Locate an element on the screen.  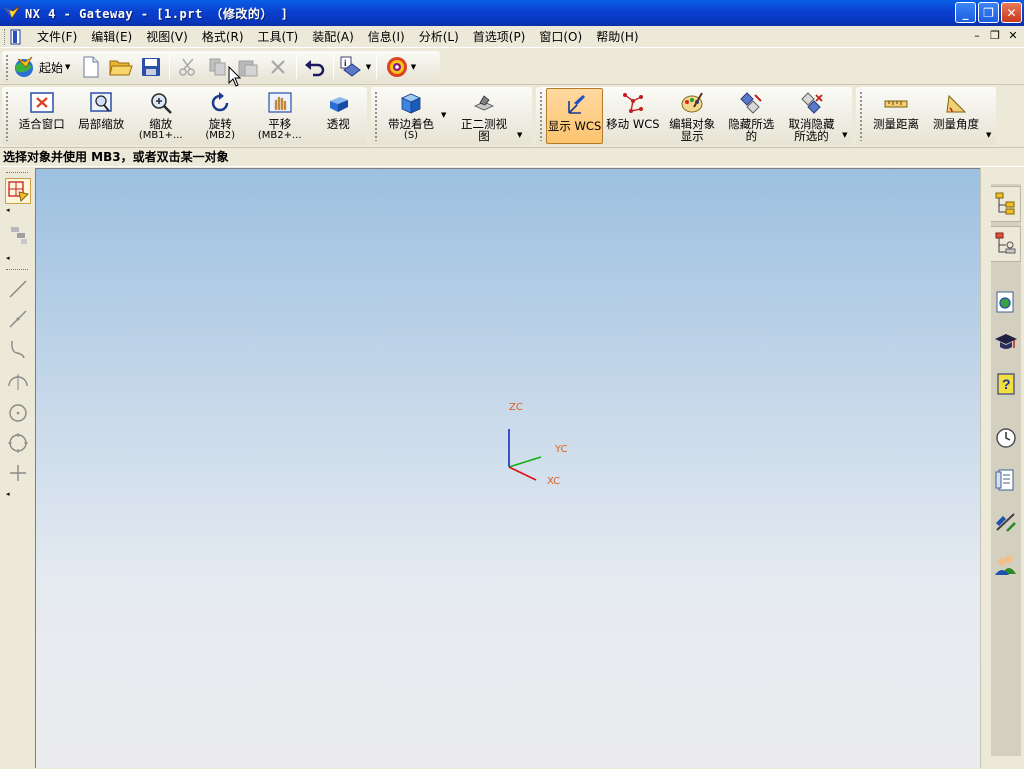
menu-window: 窗口(O) is located at coordinates (560, 36).